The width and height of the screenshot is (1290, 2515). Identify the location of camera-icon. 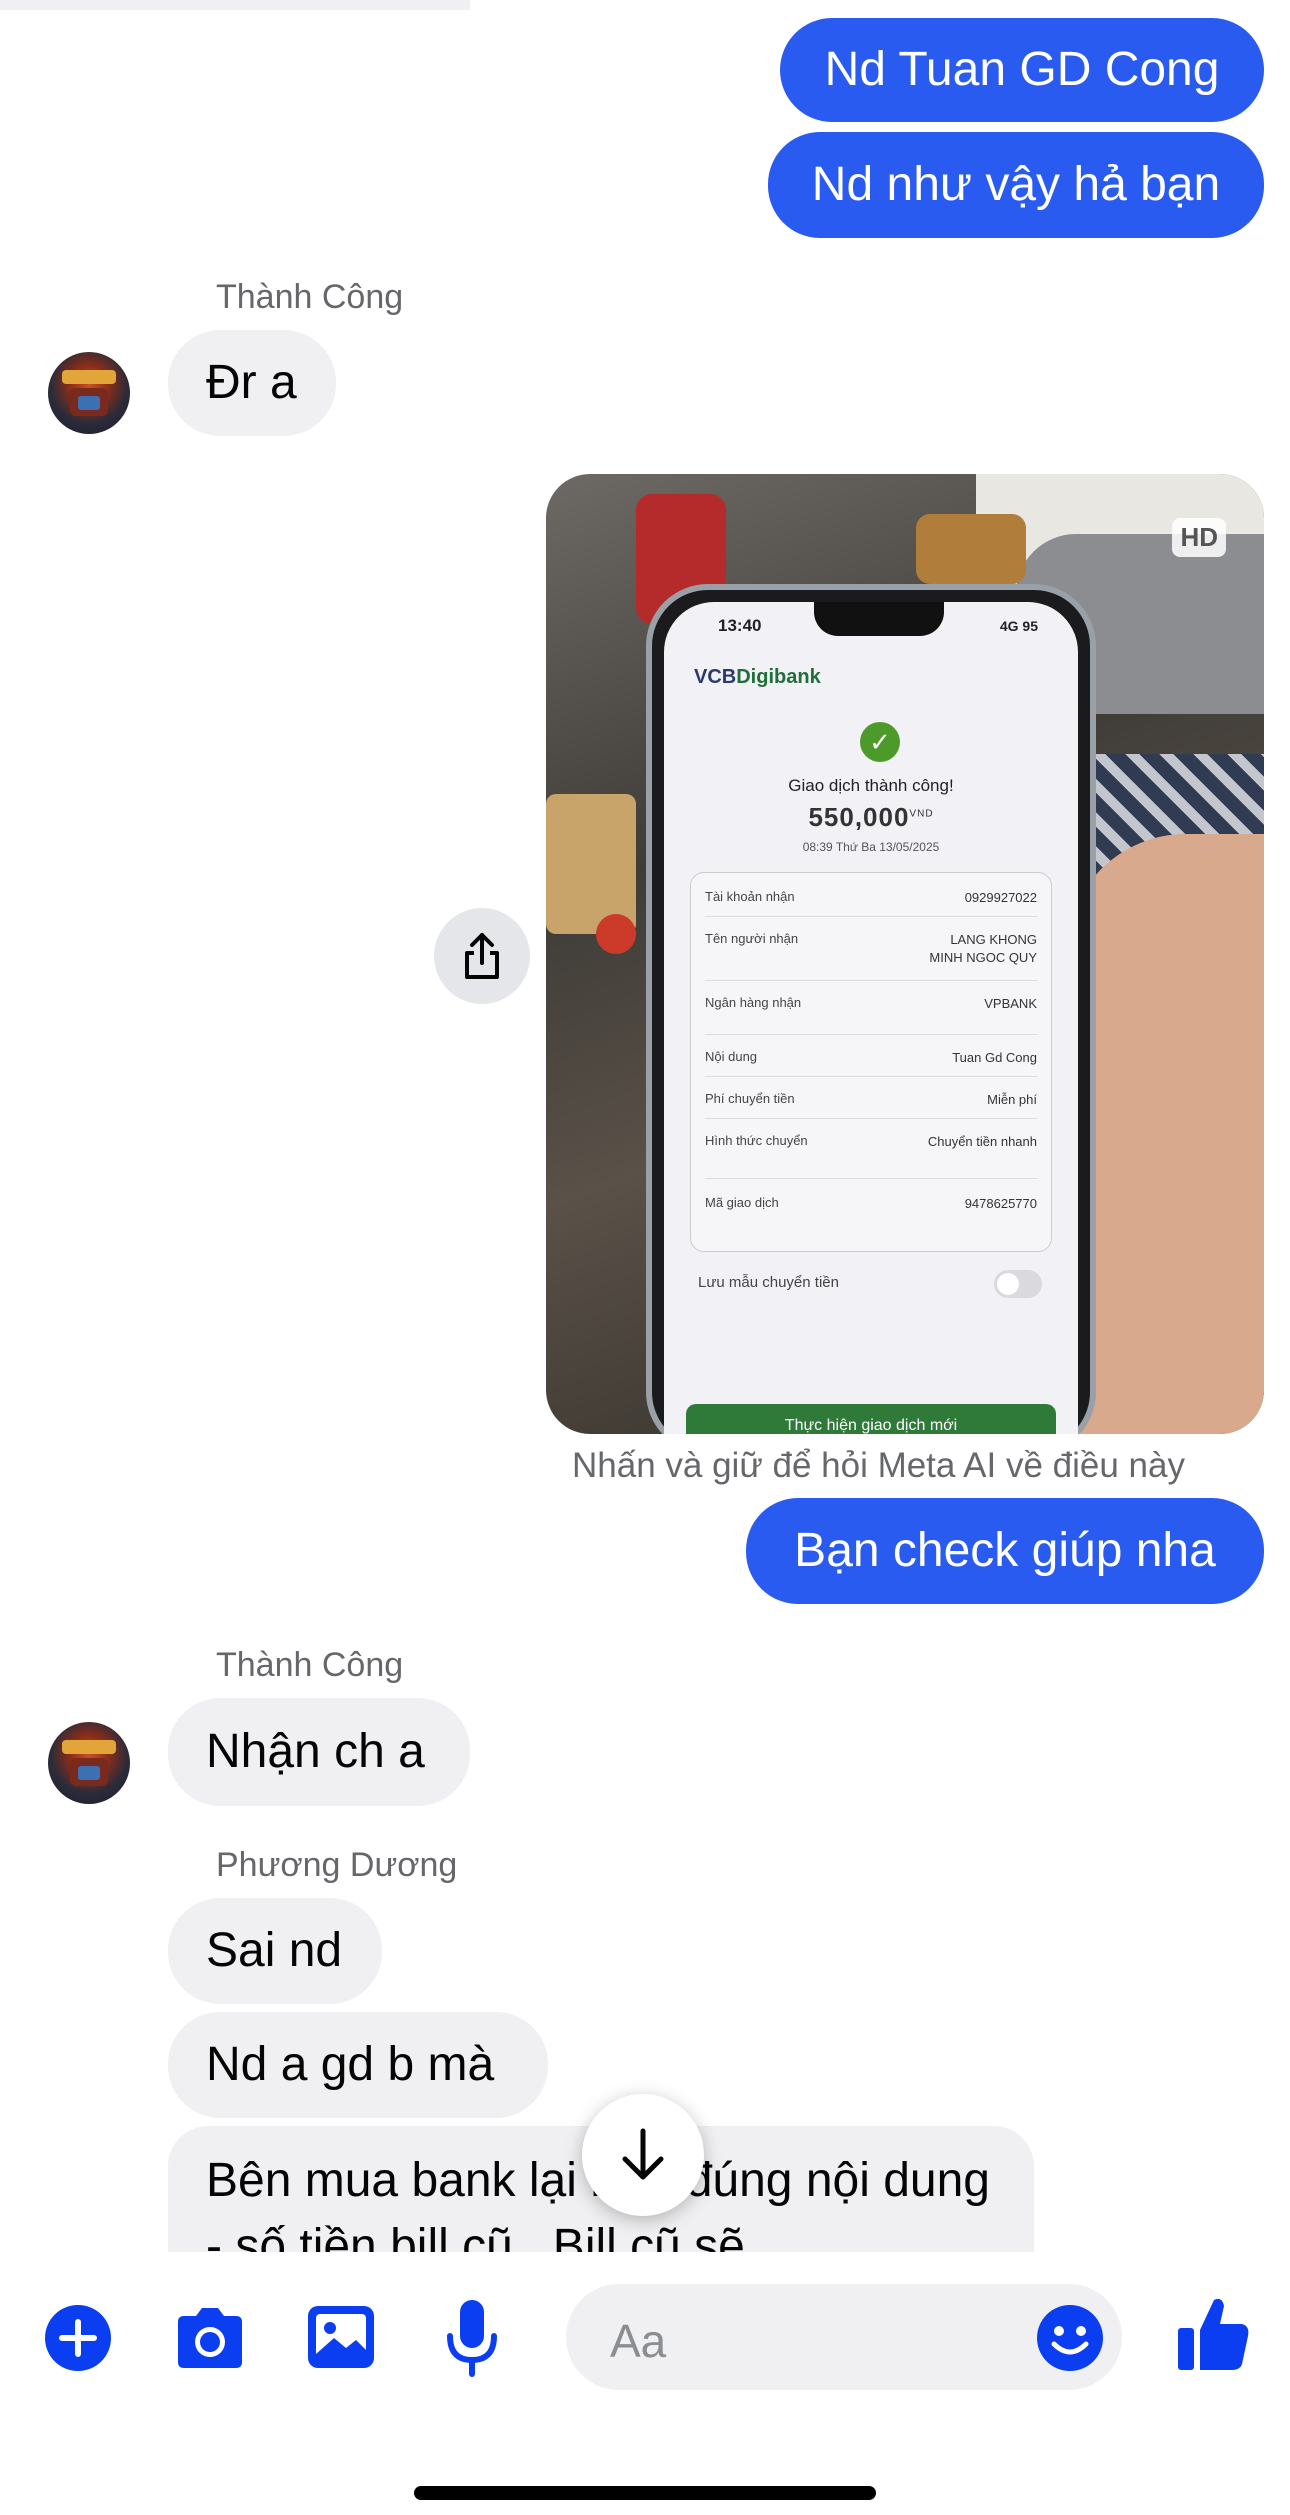
(210, 2338).